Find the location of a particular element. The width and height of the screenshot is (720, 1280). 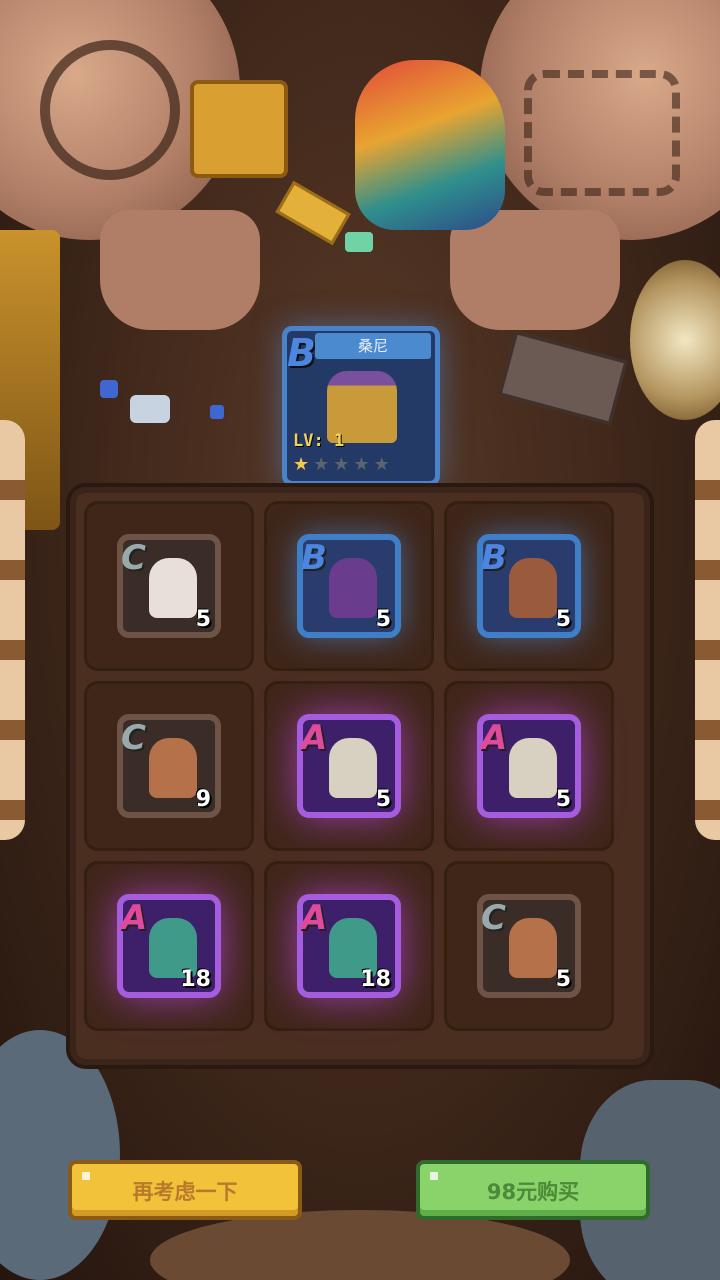

brown-fighter-portrait-icon is located at coordinates (533, 588).